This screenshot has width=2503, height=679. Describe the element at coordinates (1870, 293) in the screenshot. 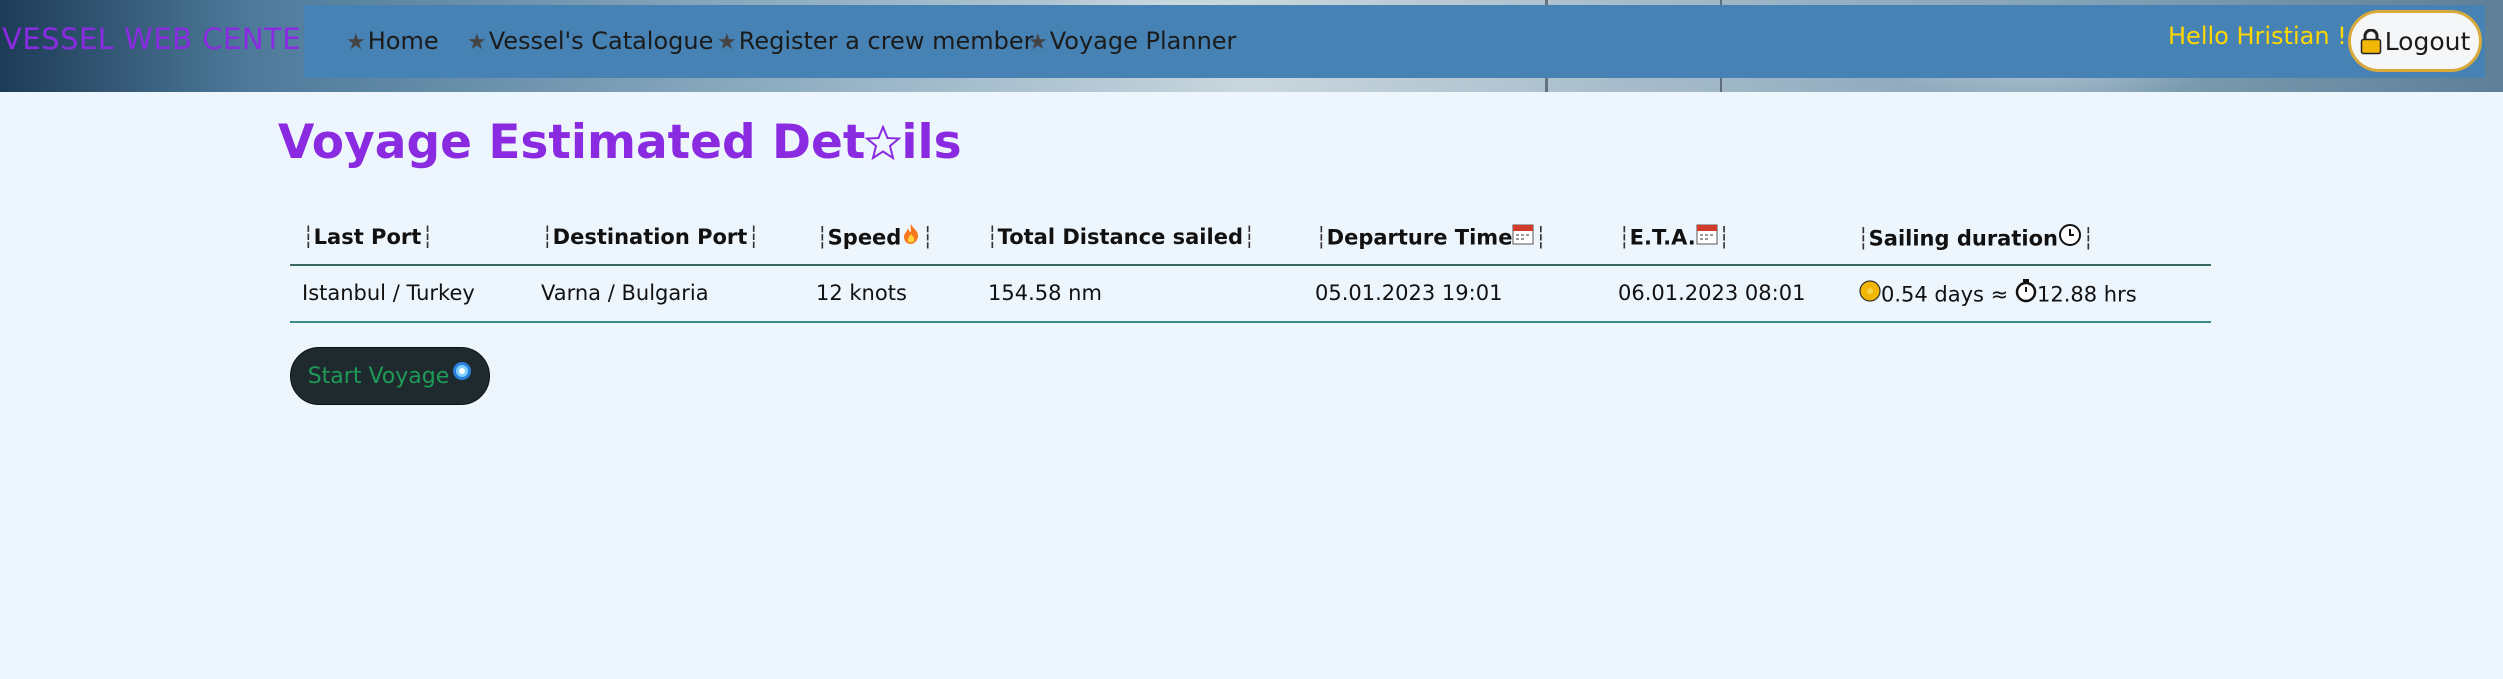

I see `sun-icon` at that location.